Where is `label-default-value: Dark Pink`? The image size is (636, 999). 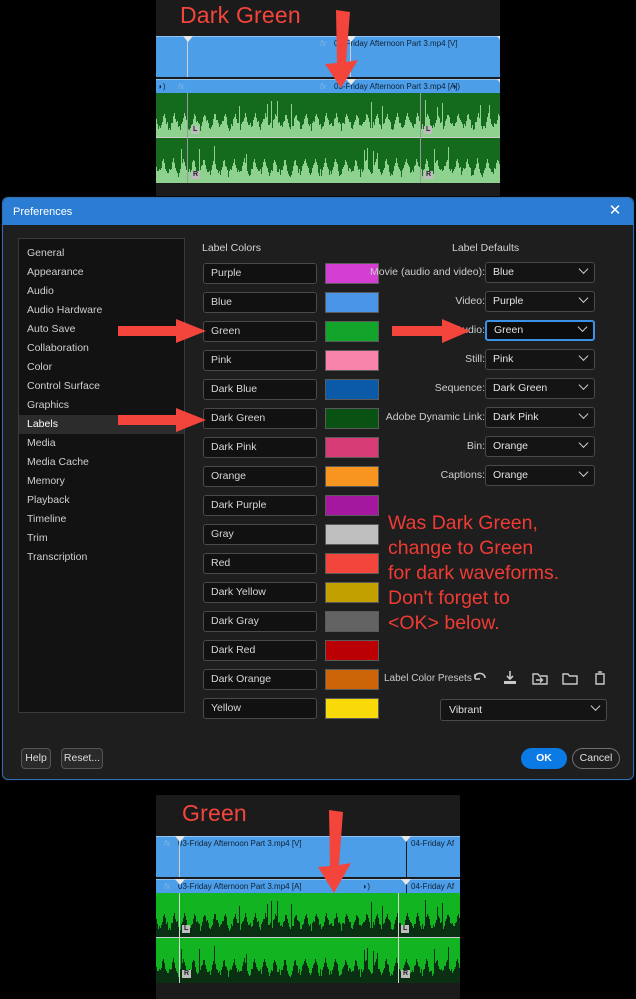
label-default-value: Dark Pink is located at coordinates (516, 417).